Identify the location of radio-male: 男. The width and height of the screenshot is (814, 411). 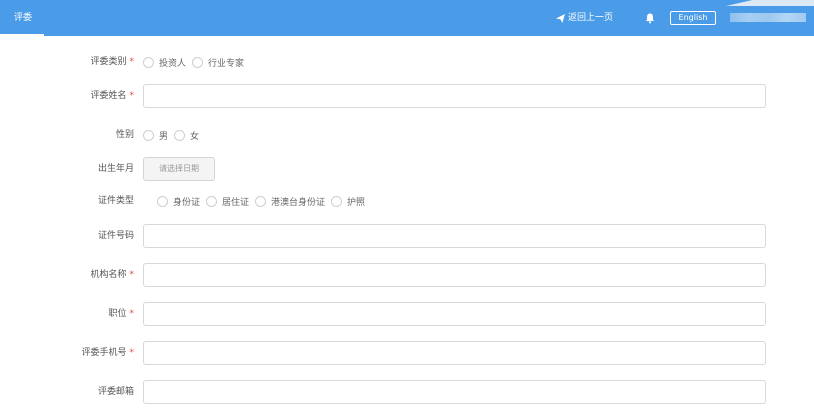
(155, 135).